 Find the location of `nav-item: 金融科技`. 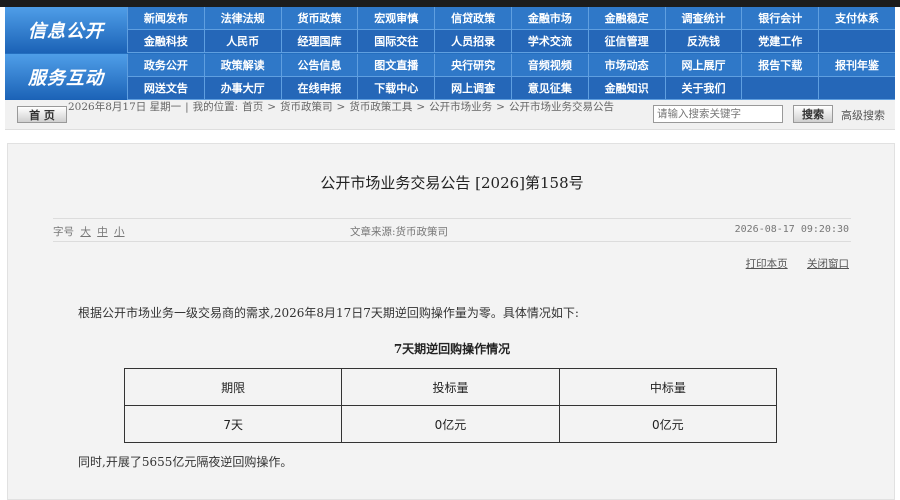

nav-item: 金融科技 is located at coordinates (165, 41).